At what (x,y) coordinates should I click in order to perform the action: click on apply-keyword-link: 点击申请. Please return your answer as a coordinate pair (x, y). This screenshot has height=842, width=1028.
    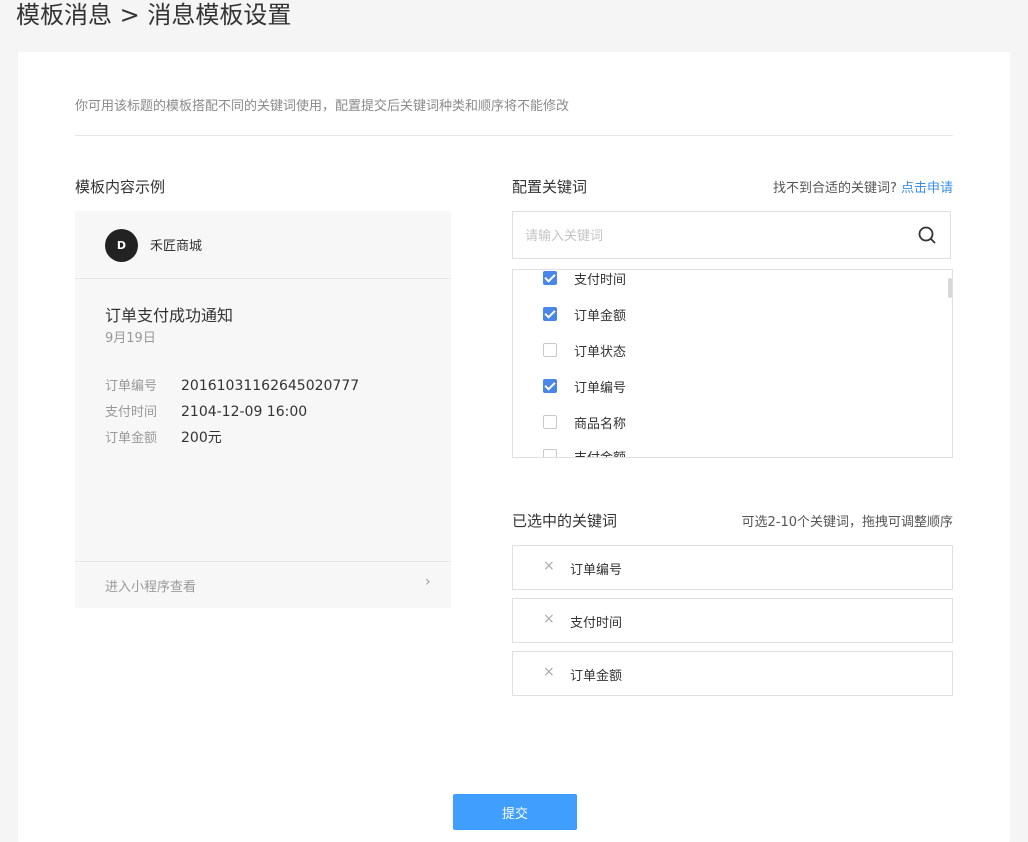
    Looking at the image, I should click on (927, 188).